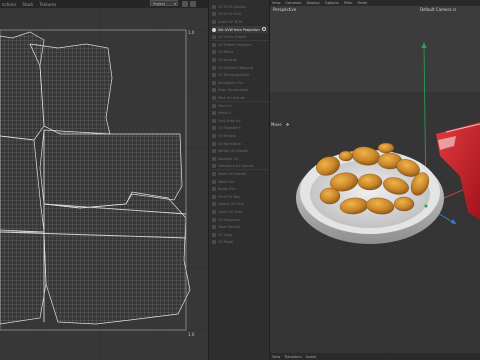  What do you see at coordinates (229, 143) in the screenshot?
I see `tool-label: UV Normalize` at bounding box center [229, 143].